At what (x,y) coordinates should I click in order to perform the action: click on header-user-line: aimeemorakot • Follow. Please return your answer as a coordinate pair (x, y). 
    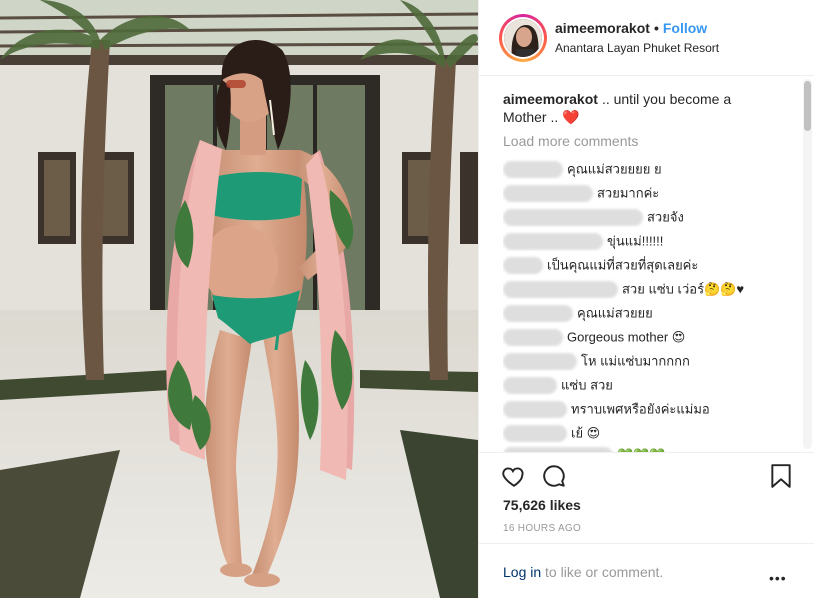
    Looking at the image, I should click on (631, 28).